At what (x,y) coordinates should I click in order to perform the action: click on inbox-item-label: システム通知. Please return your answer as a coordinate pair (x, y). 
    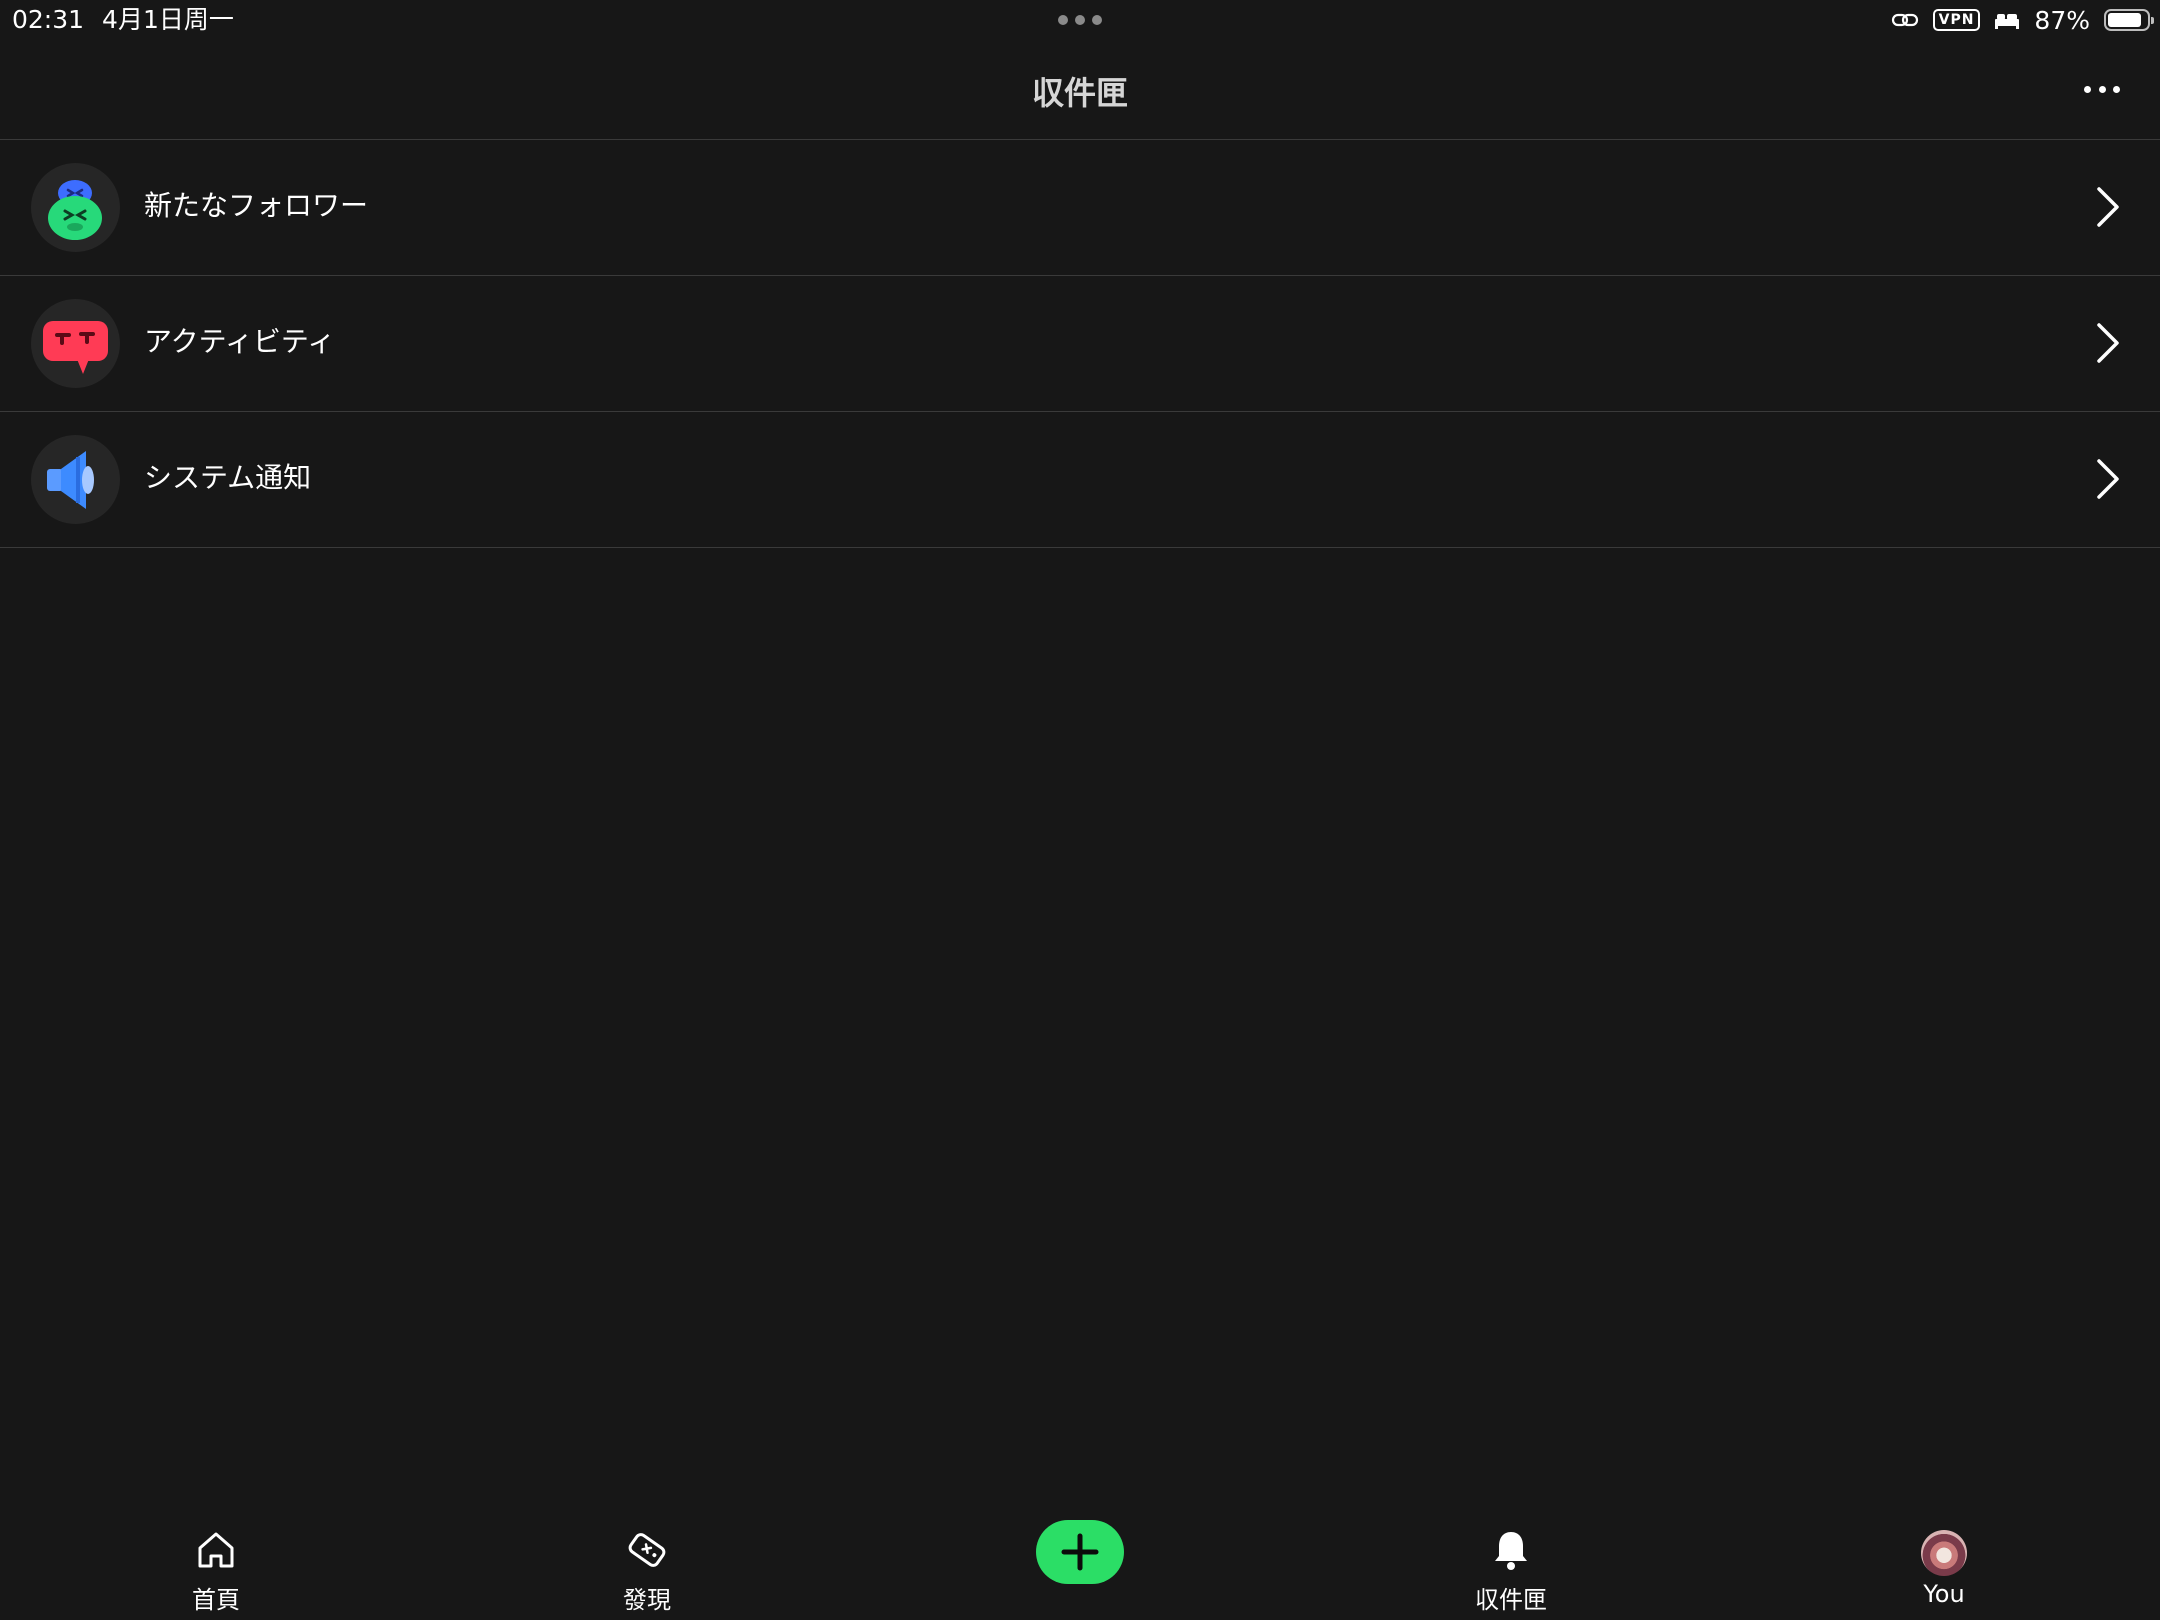
    Looking at the image, I should click on (228, 477).